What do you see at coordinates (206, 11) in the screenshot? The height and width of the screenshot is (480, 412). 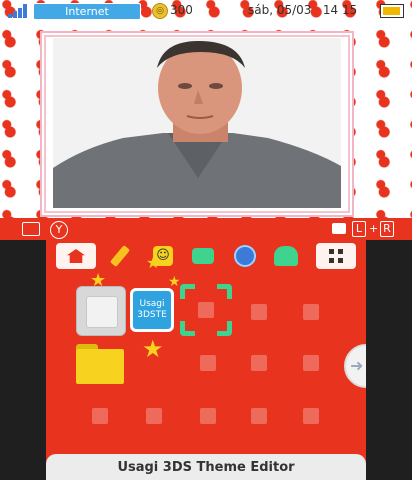 I see `status-bar: Internet ◎ 300 sáb, 05/03 14 15` at bounding box center [206, 11].